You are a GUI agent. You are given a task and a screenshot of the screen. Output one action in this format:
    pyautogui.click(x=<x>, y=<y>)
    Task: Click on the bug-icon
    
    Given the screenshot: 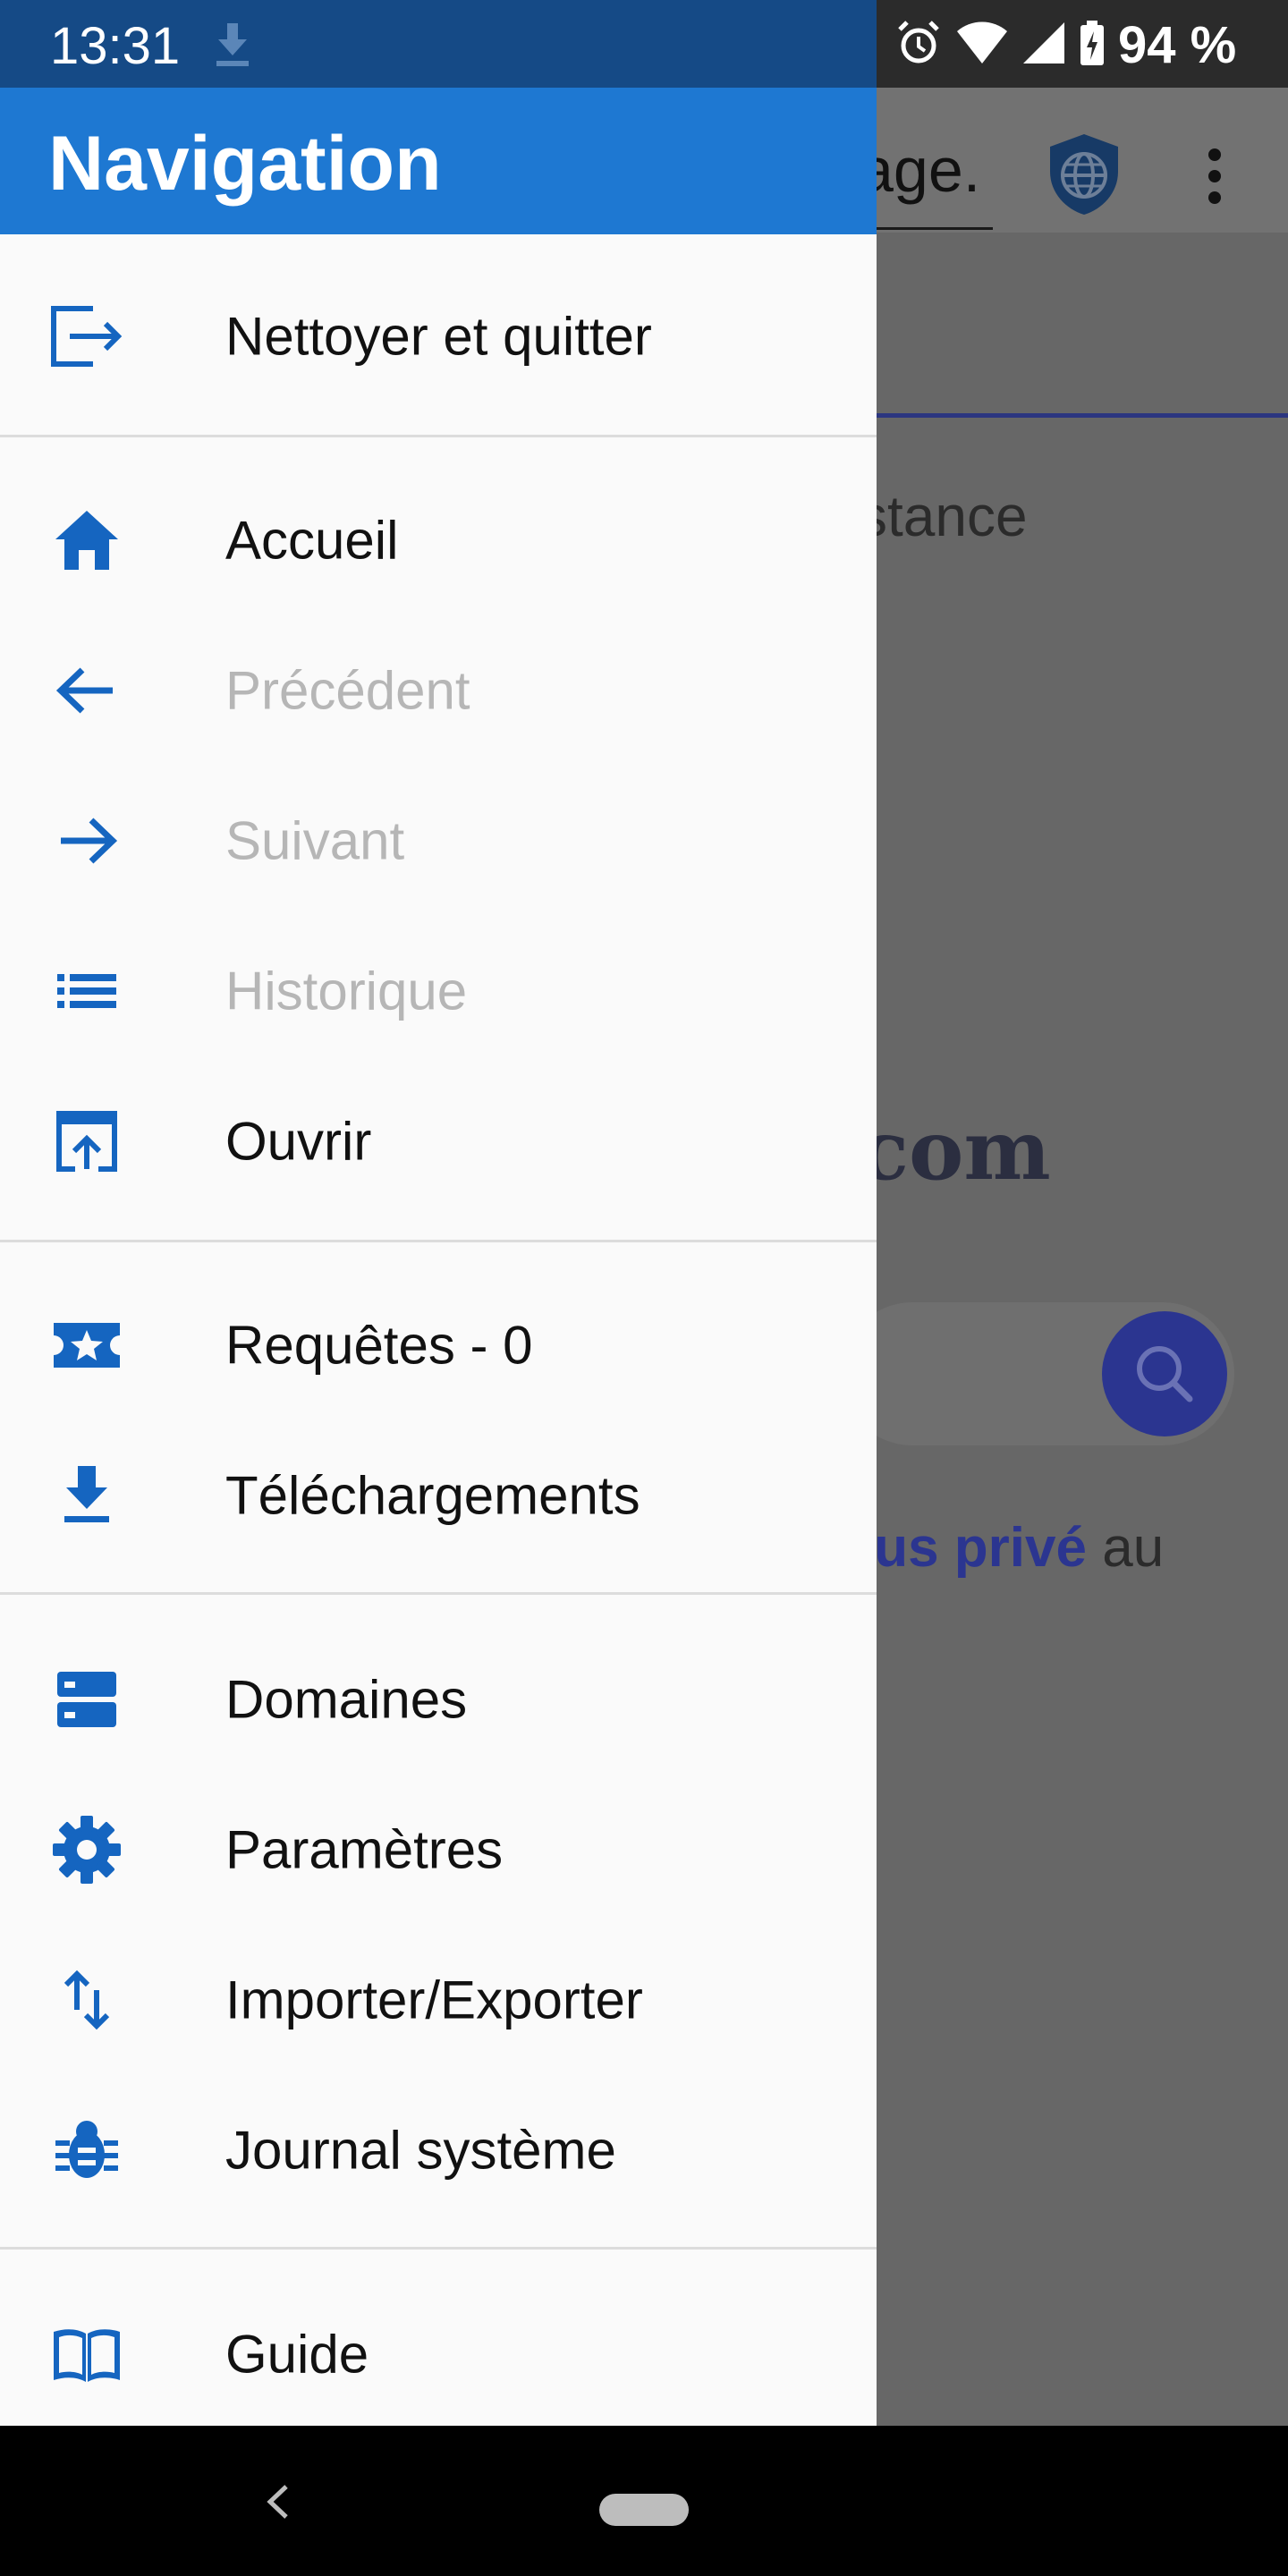 What is the action you would take?
    pyautogui.click(x=86, y=2150)
    